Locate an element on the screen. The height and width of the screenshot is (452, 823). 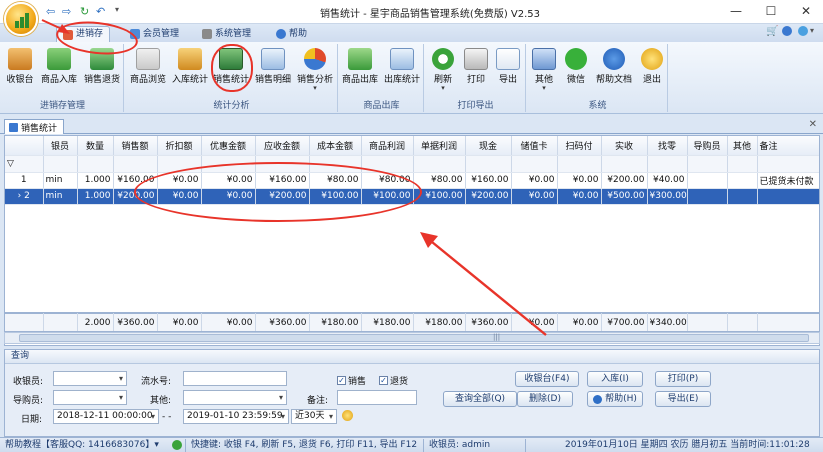
report-icon is located at coordinates (402, 59).